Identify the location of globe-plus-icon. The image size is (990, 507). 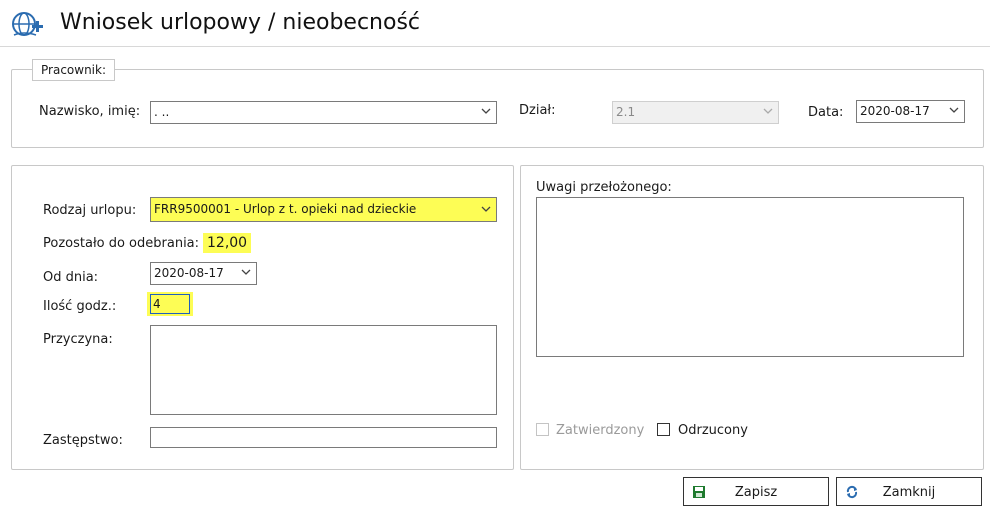
(27, 24).